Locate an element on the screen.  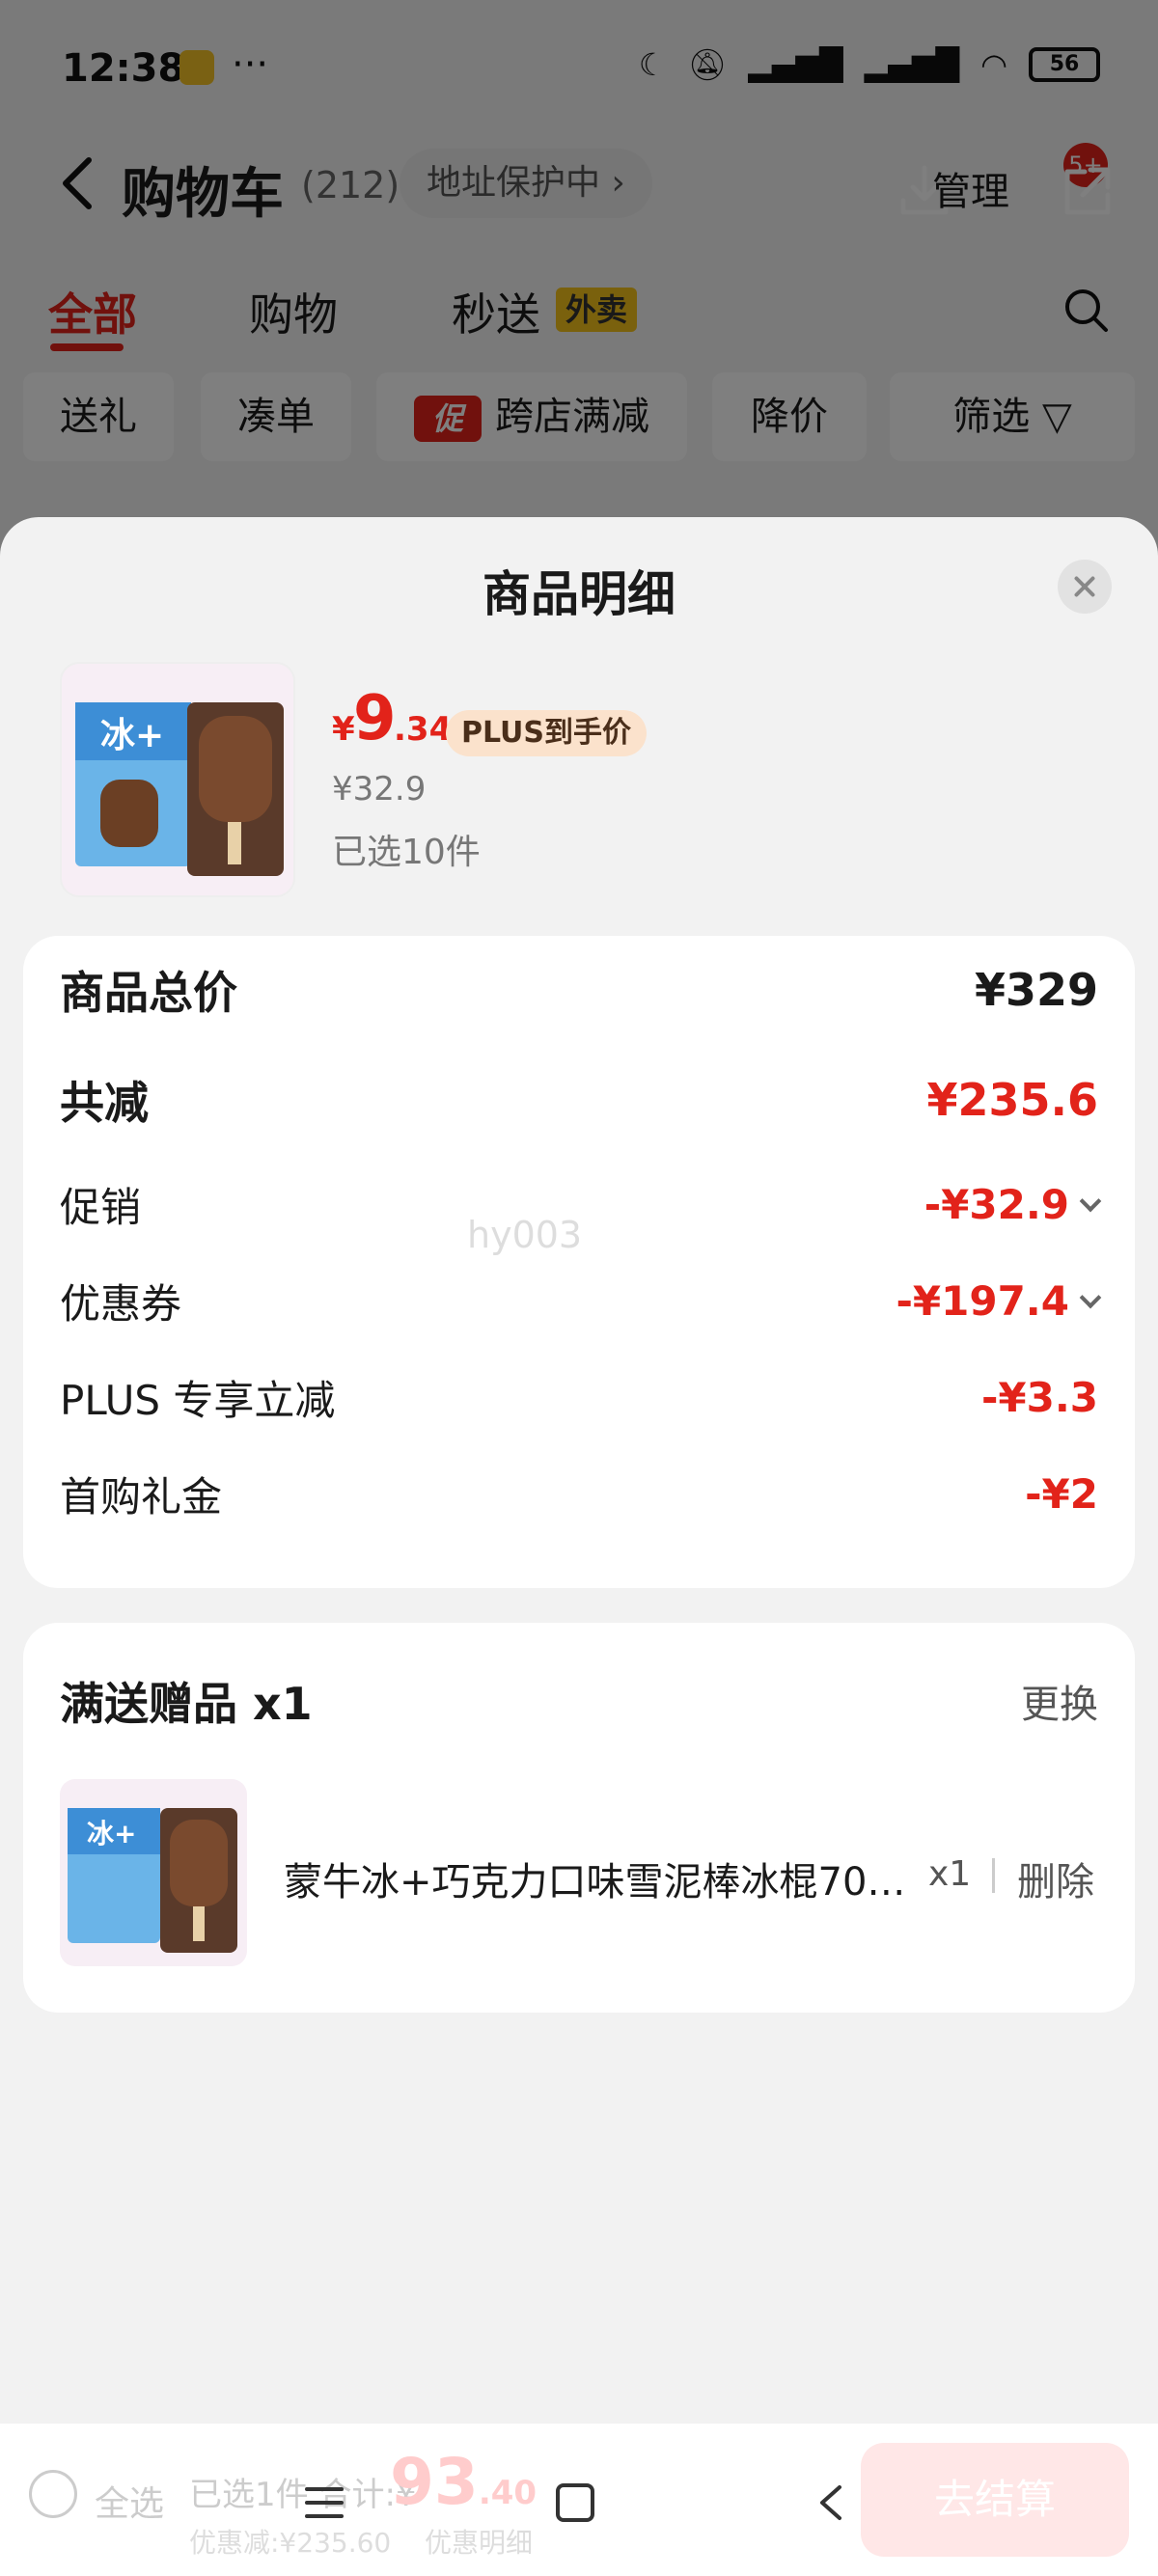
total-amount-dec: .40 is located at coordinates (508, 2493).